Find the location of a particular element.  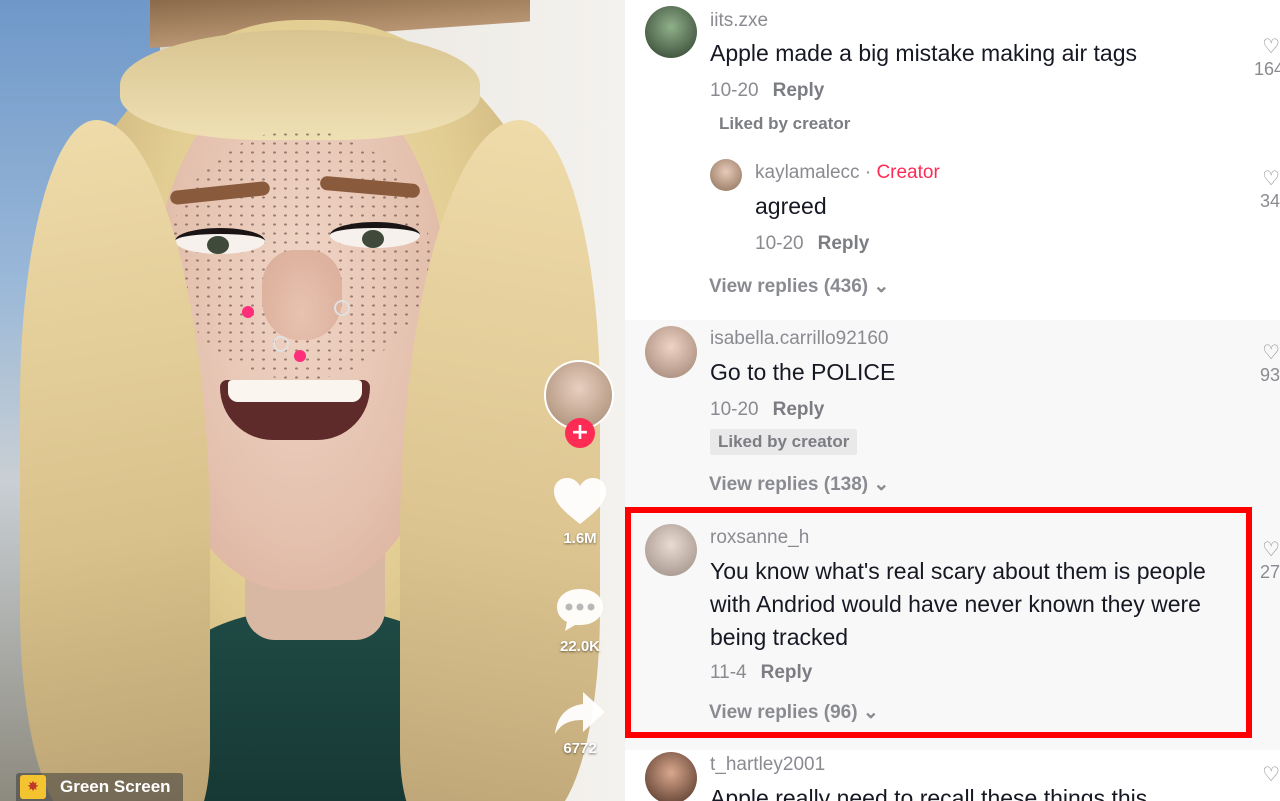

shares-count: 6772 is located at coordinates (580, 748).